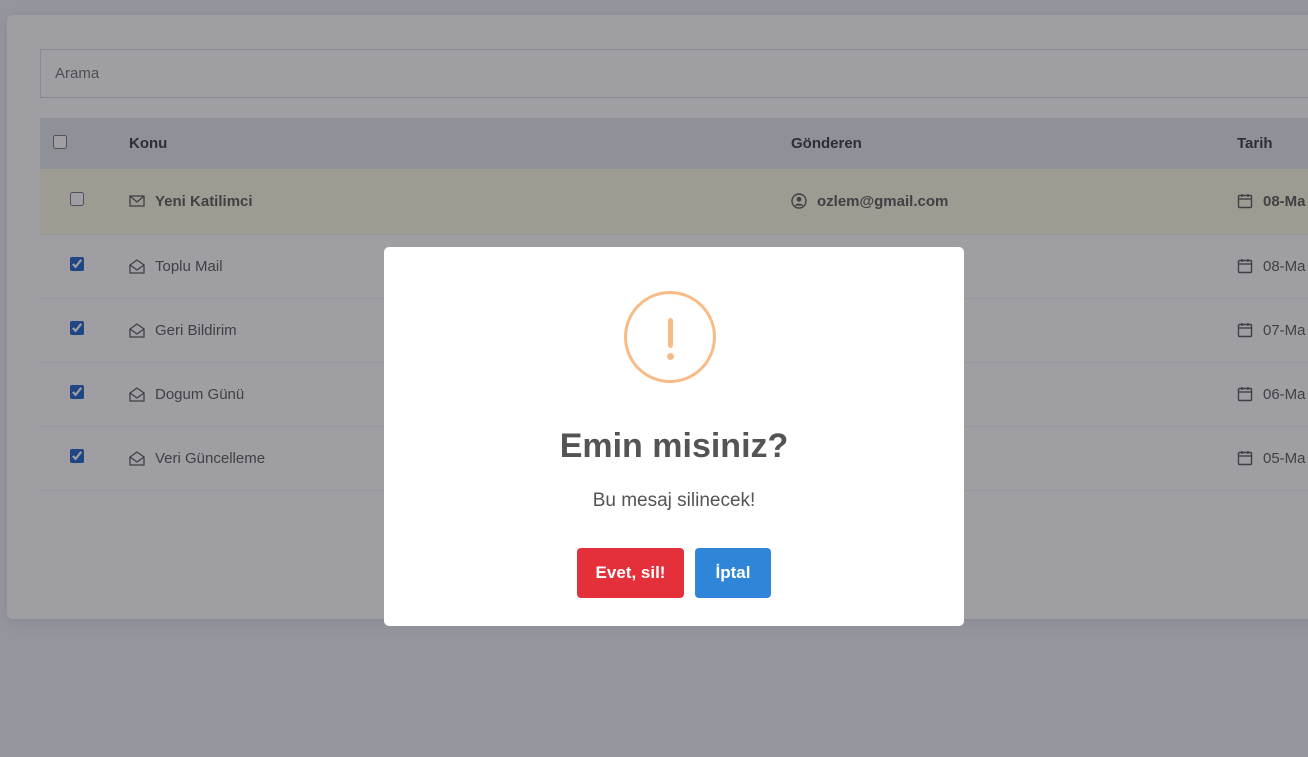 Image resolution: width=1308 pixels, height=757 pixels. I want to click on cancel-button: İptal, so click(733, 573).